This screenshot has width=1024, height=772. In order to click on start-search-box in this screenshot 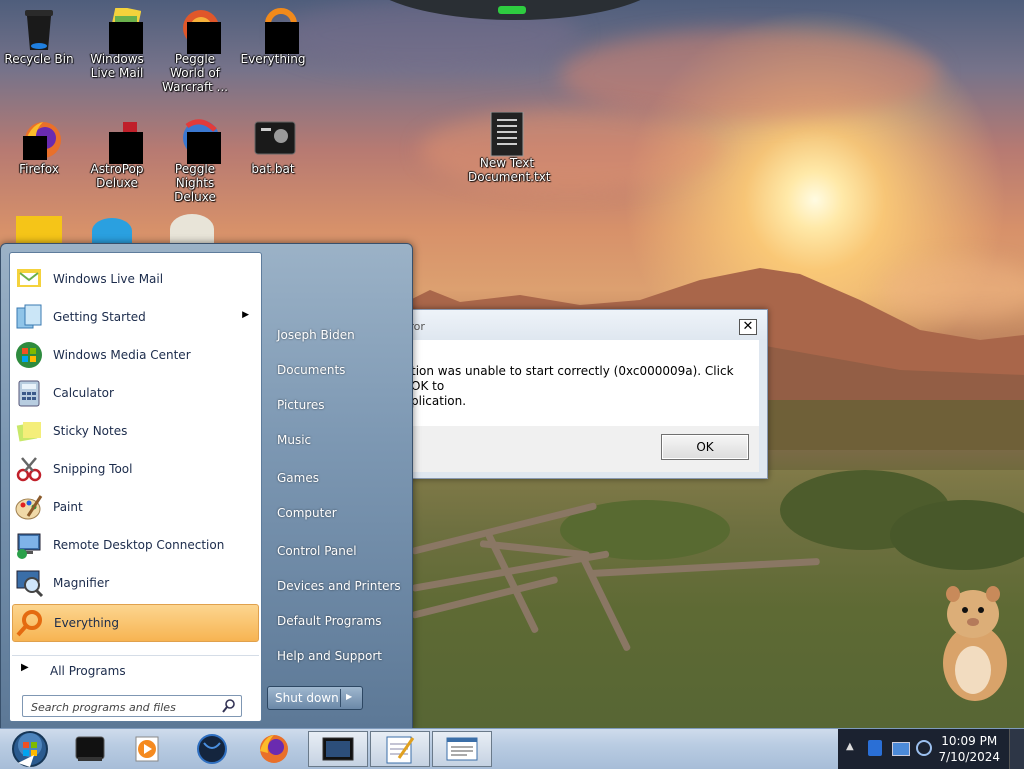, I will do `click(132, 706)`.